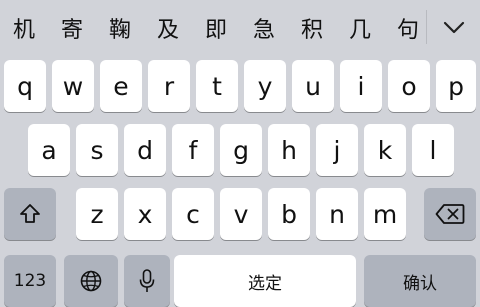  I want to click on globe-icon, so click(91, 281).